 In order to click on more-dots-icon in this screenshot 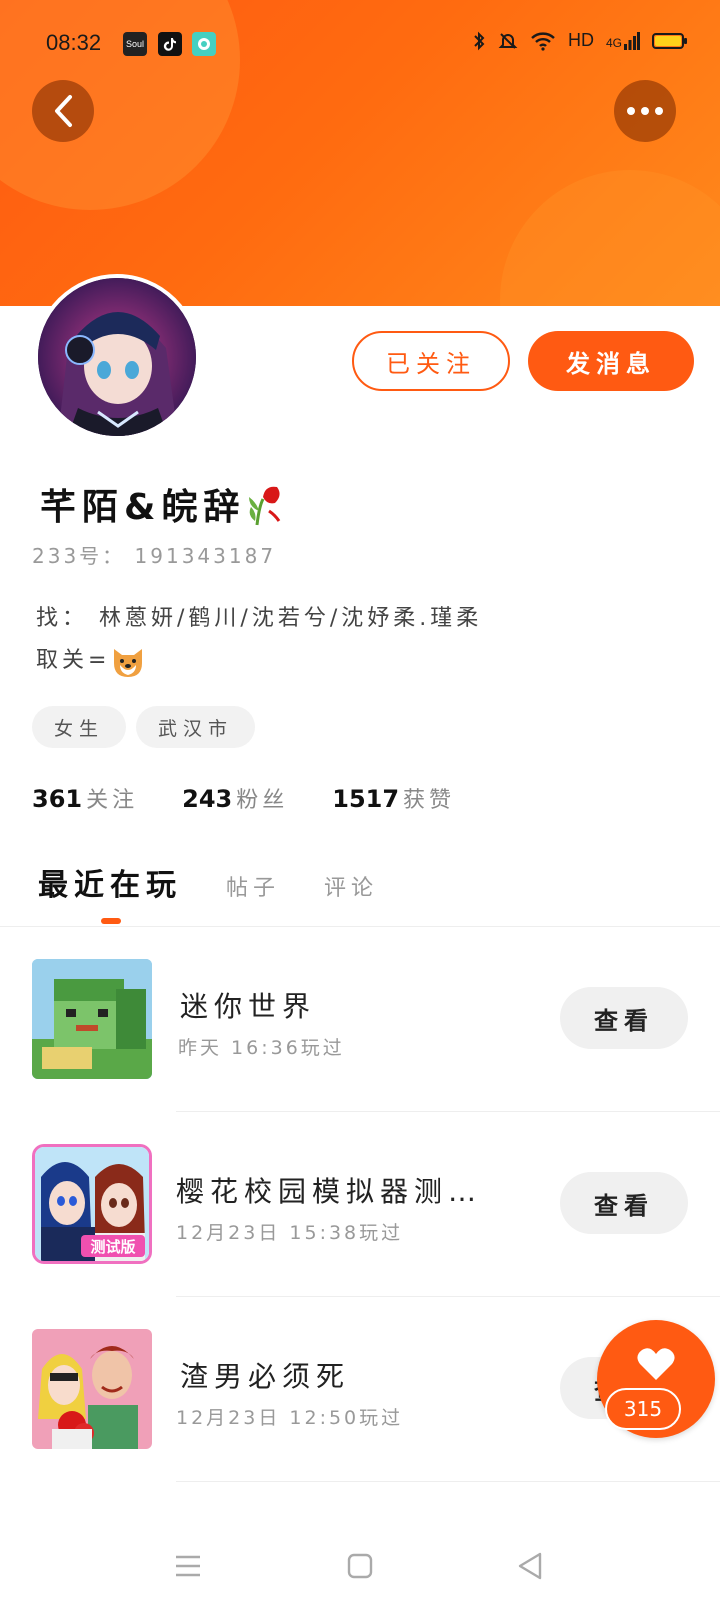, I will do `click(645, 111)`.